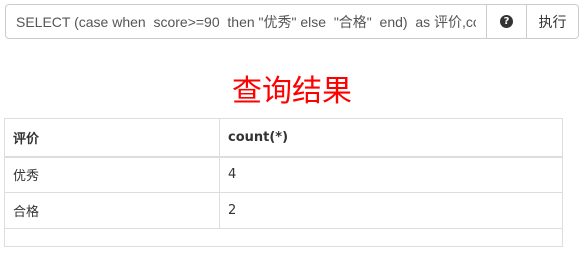 This screenshot has height=255, width=584. Describe the element at coordinates (553, 21) in the screenshot. I see `execute-button: 执行` at that location.